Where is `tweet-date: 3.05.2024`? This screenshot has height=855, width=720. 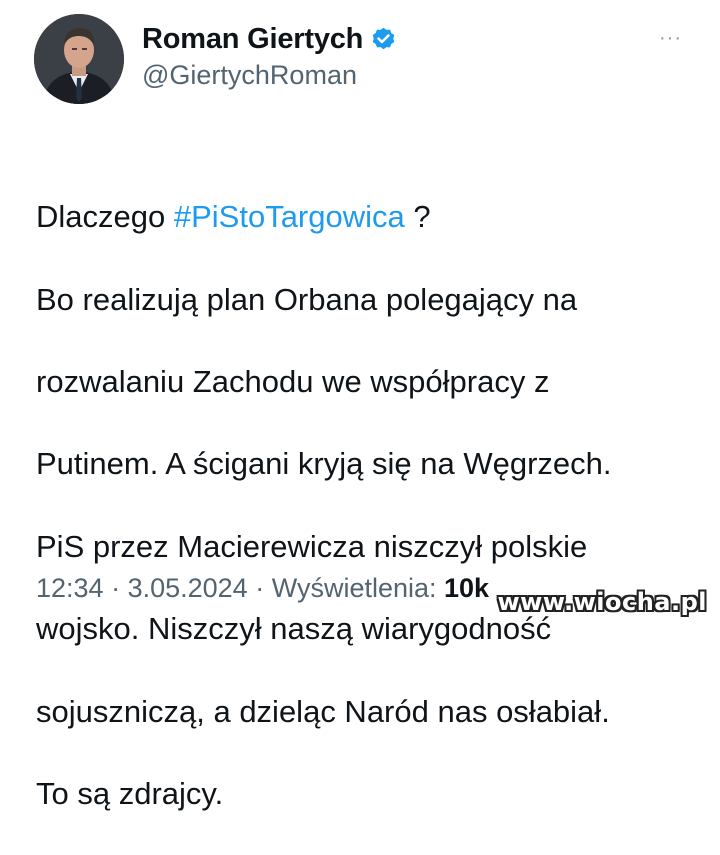
tweet-date: 3.05.2024 is located at coordinates (188, 588).